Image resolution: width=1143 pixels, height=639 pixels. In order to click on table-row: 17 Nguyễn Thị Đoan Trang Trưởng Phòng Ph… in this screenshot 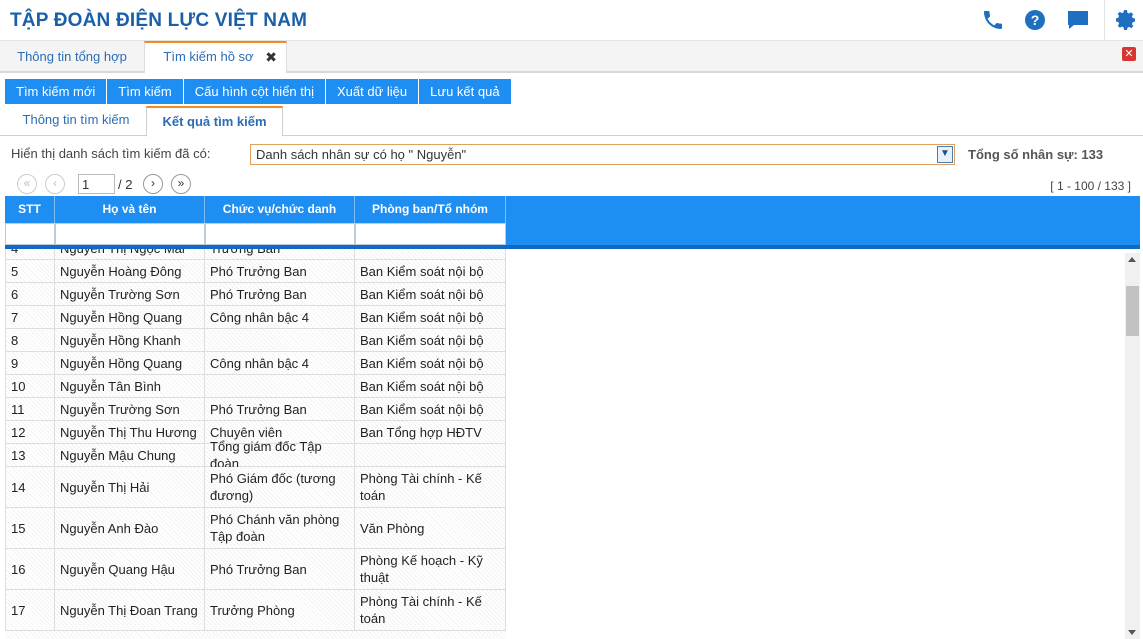, I will do `click(255, 610)`.